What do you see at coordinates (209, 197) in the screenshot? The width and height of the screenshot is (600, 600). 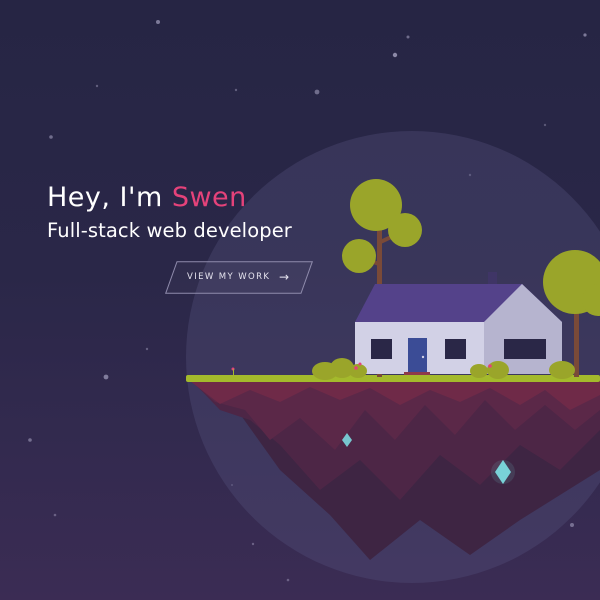 I see `developer-name: Swen` at bounding box center [209, 197].